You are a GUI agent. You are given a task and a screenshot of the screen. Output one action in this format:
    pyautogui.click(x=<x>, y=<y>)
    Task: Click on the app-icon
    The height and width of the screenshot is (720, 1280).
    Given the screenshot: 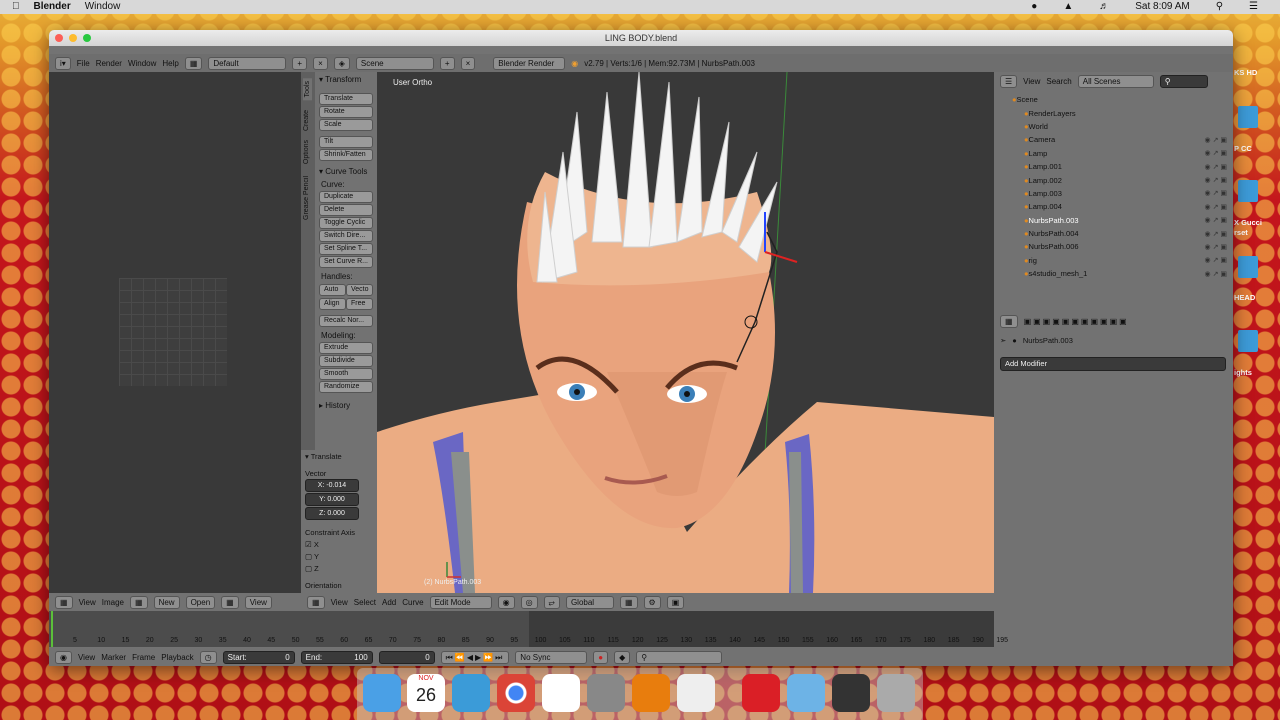 What is the action you would take?
    pyautogui.click(x=696, y=693)
    